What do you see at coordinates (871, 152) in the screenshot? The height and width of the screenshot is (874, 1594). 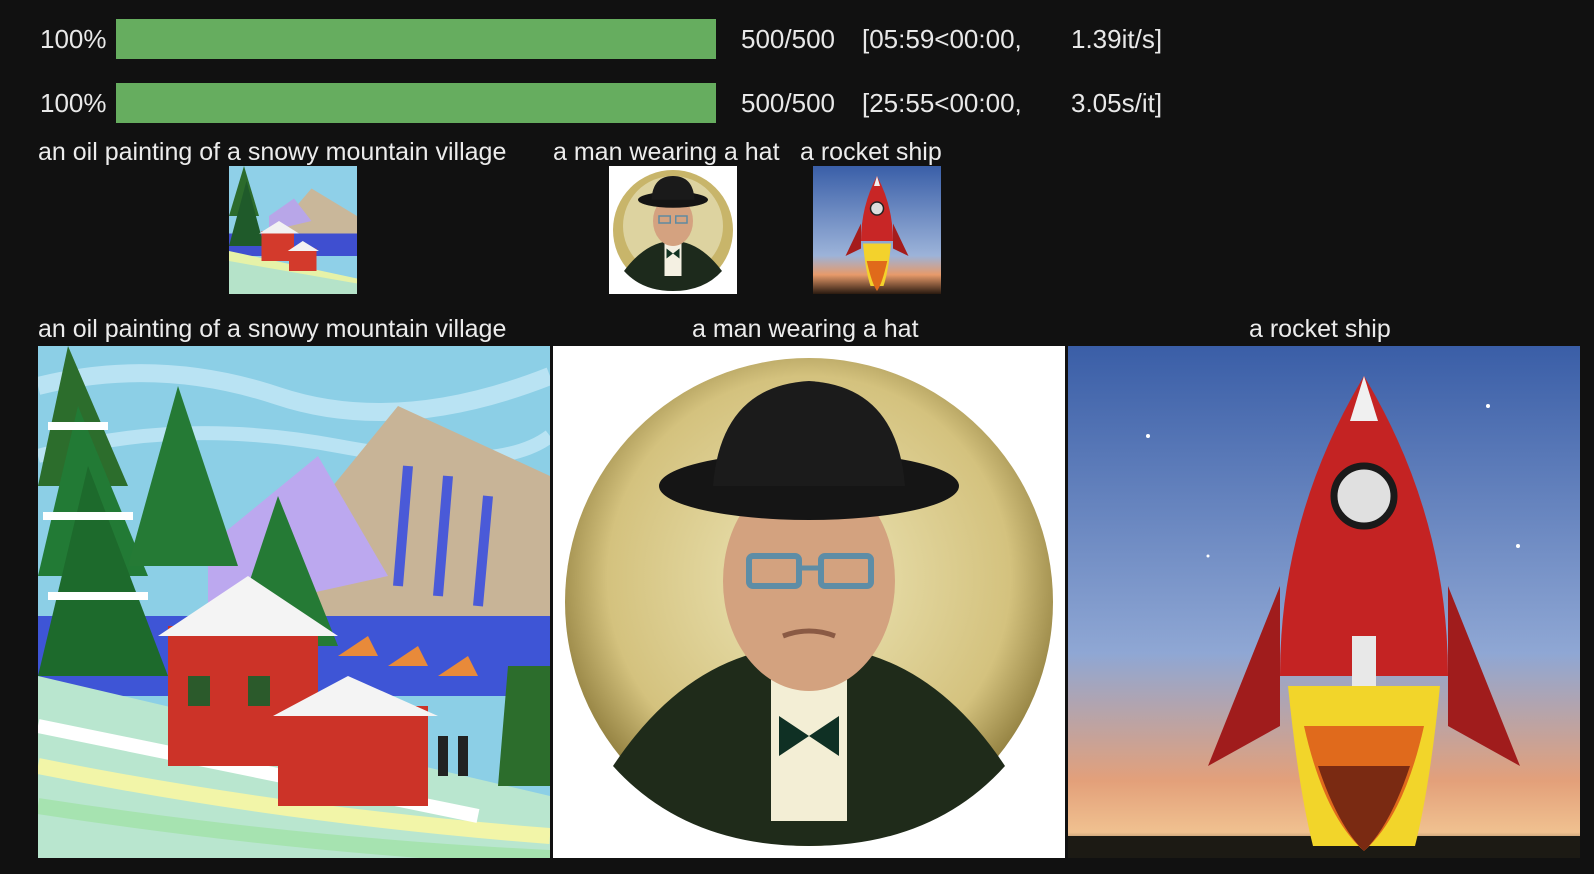 I see `thumbnail-caption-rocket: a rocket ship` at bounding box center [871, 152].